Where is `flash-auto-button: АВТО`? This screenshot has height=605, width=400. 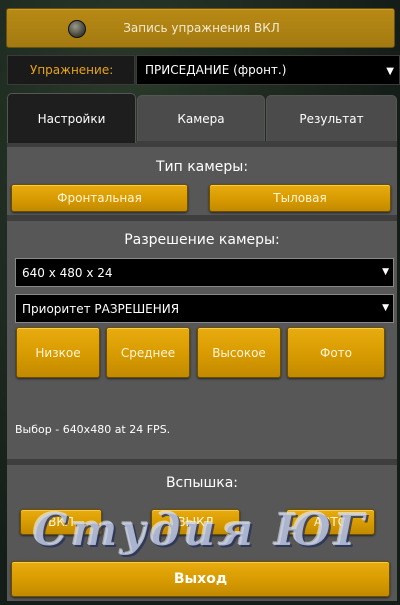
flash-auto-button: АВТО is located at coordinates (330, 522).